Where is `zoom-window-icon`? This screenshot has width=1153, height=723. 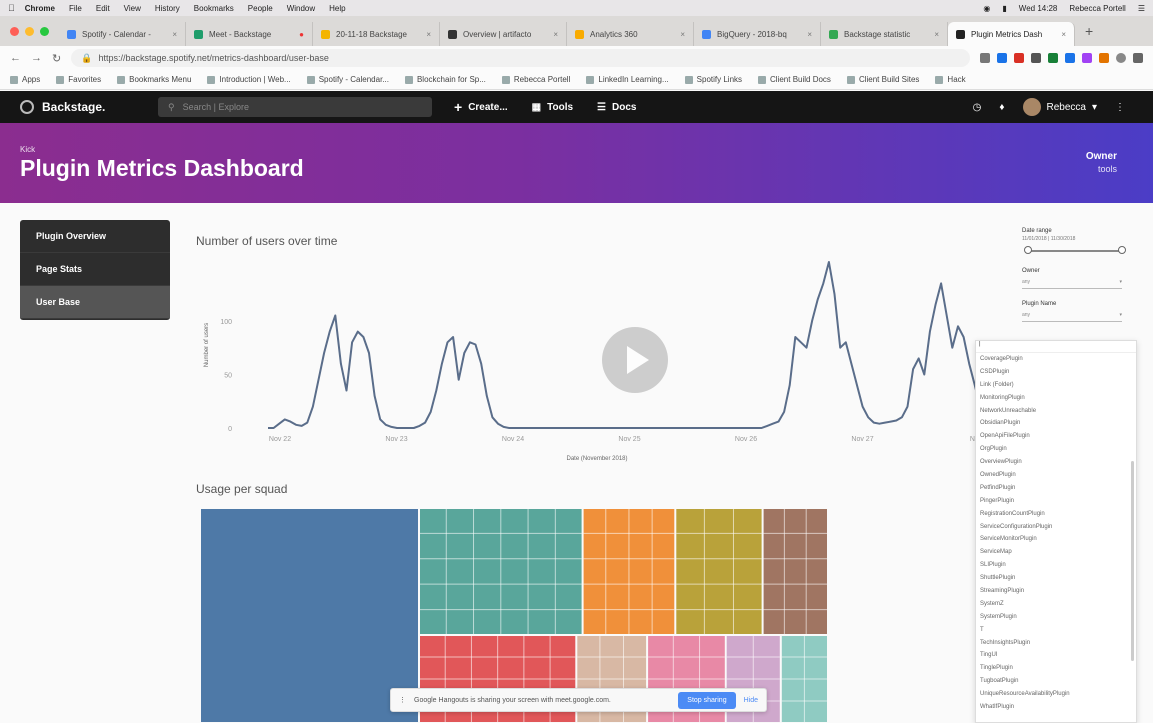 zoom-window-icon is located at coordinates (44, 31).